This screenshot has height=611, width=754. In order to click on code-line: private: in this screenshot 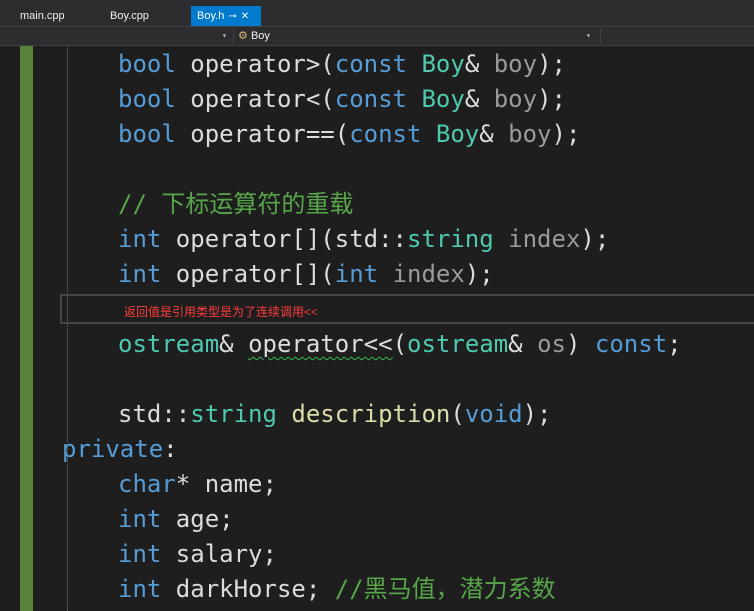, I will do `click(120, 449)`.